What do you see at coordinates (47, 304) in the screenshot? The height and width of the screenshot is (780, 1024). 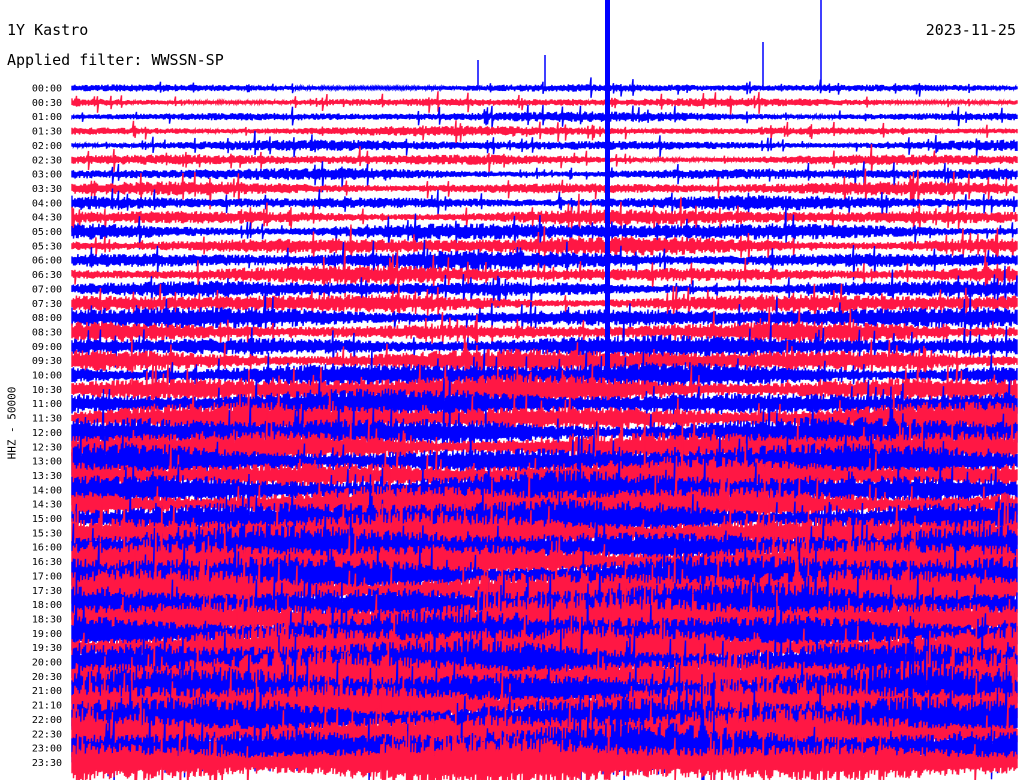 I see `time-tick-label: 07:30` at bounding box center [47, 304].